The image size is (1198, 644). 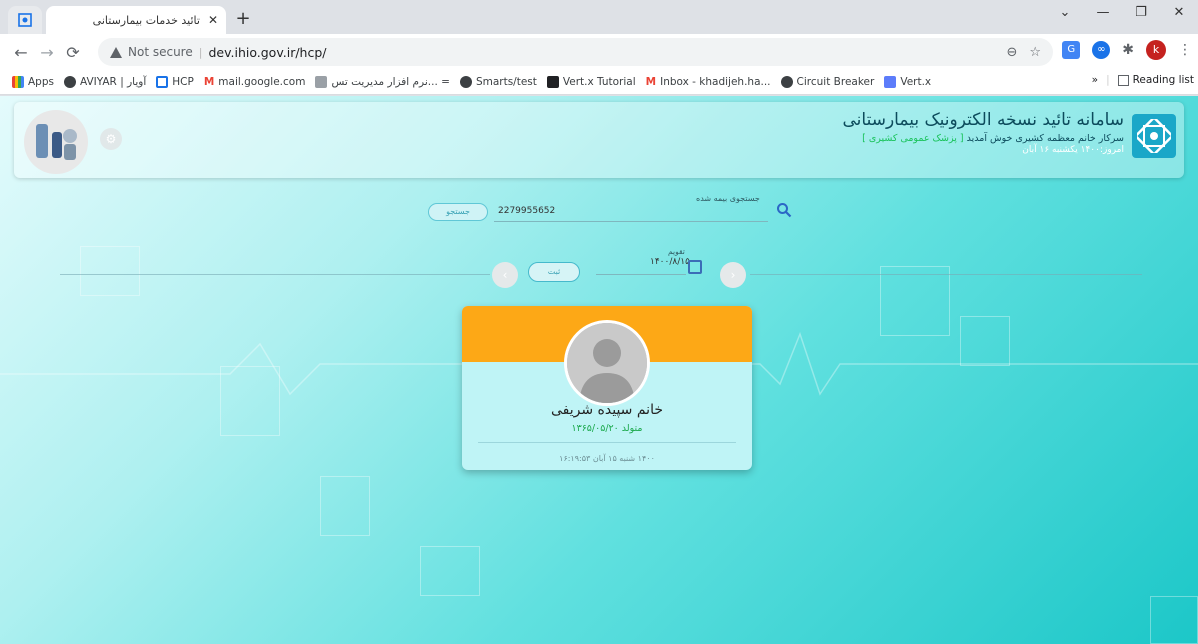 What do you see at coordinates (382, 82) in the screenshot?
I see `bookmark-test-management: نرم افزار مدیریت تس... =` at bounding box center [382, 82].